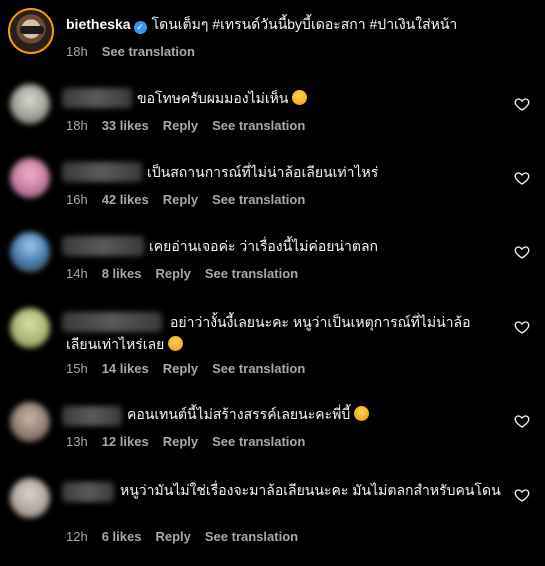  Describe the element at coordinates (77, 51) in the screenshot. I see `caption-time: 18h` at that location.